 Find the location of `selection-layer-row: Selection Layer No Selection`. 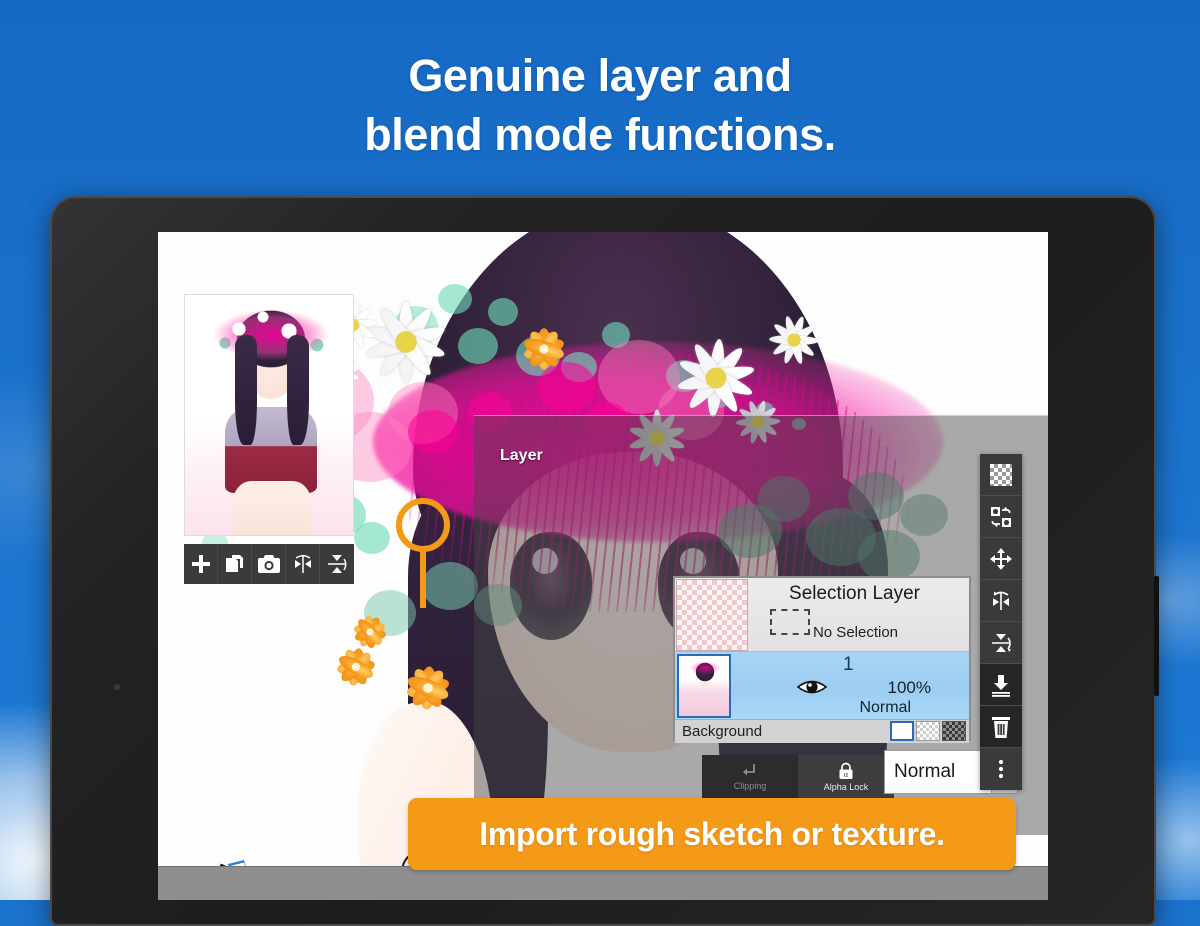

selection-layer-row: Selection Layer No Selection is located at coordinates (822, 615).